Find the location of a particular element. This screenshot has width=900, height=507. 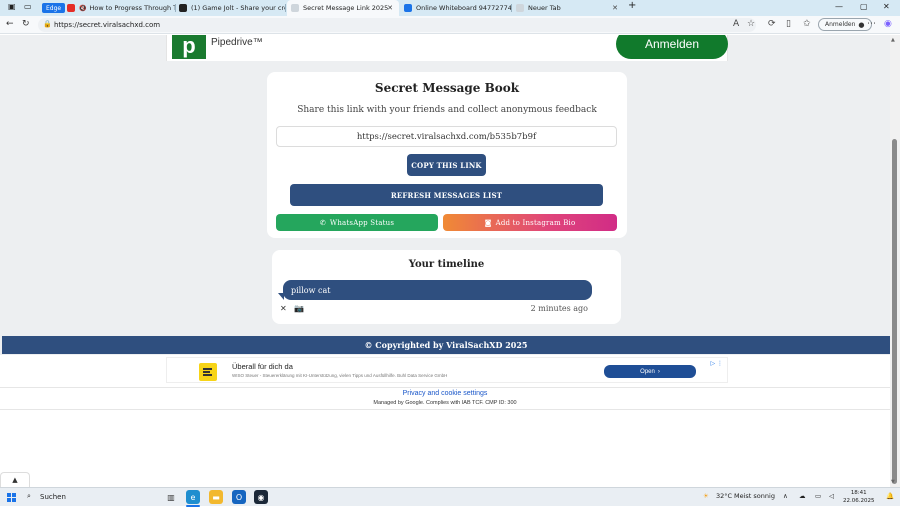

tab-youtube: 🔇 How to Progress Through Th is located at coordinates (120, 8).